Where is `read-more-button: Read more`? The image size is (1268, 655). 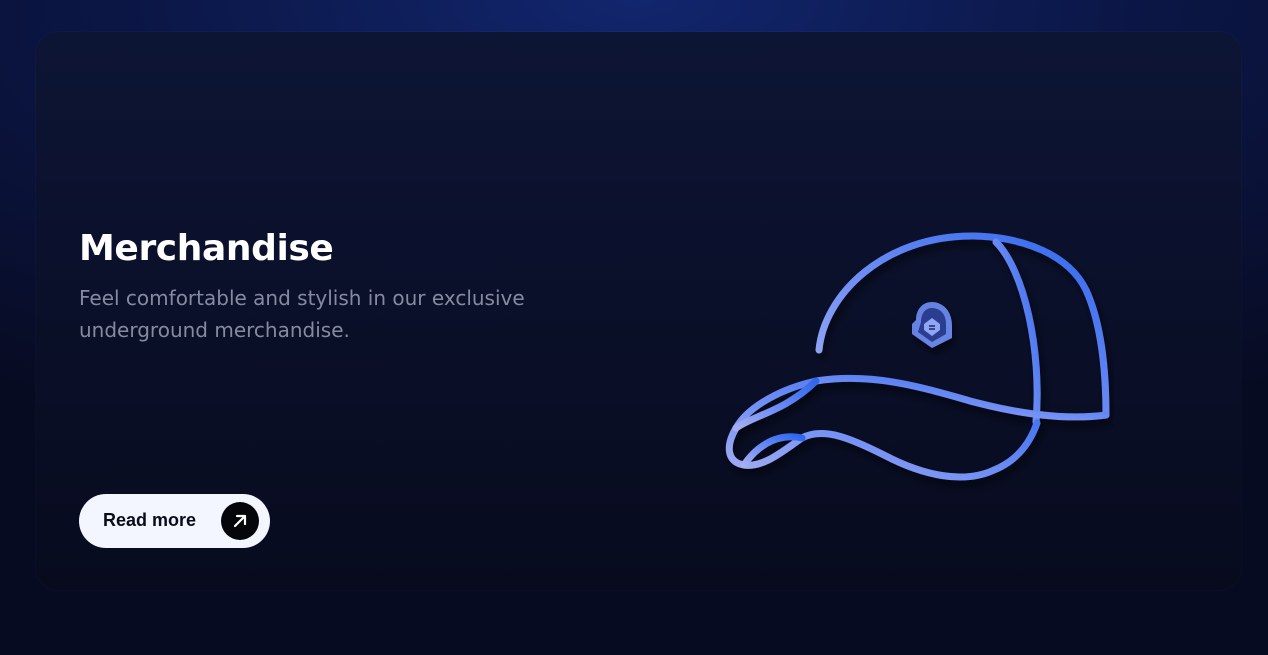 read-more-button: Read more is located at coordinates (174, 521).